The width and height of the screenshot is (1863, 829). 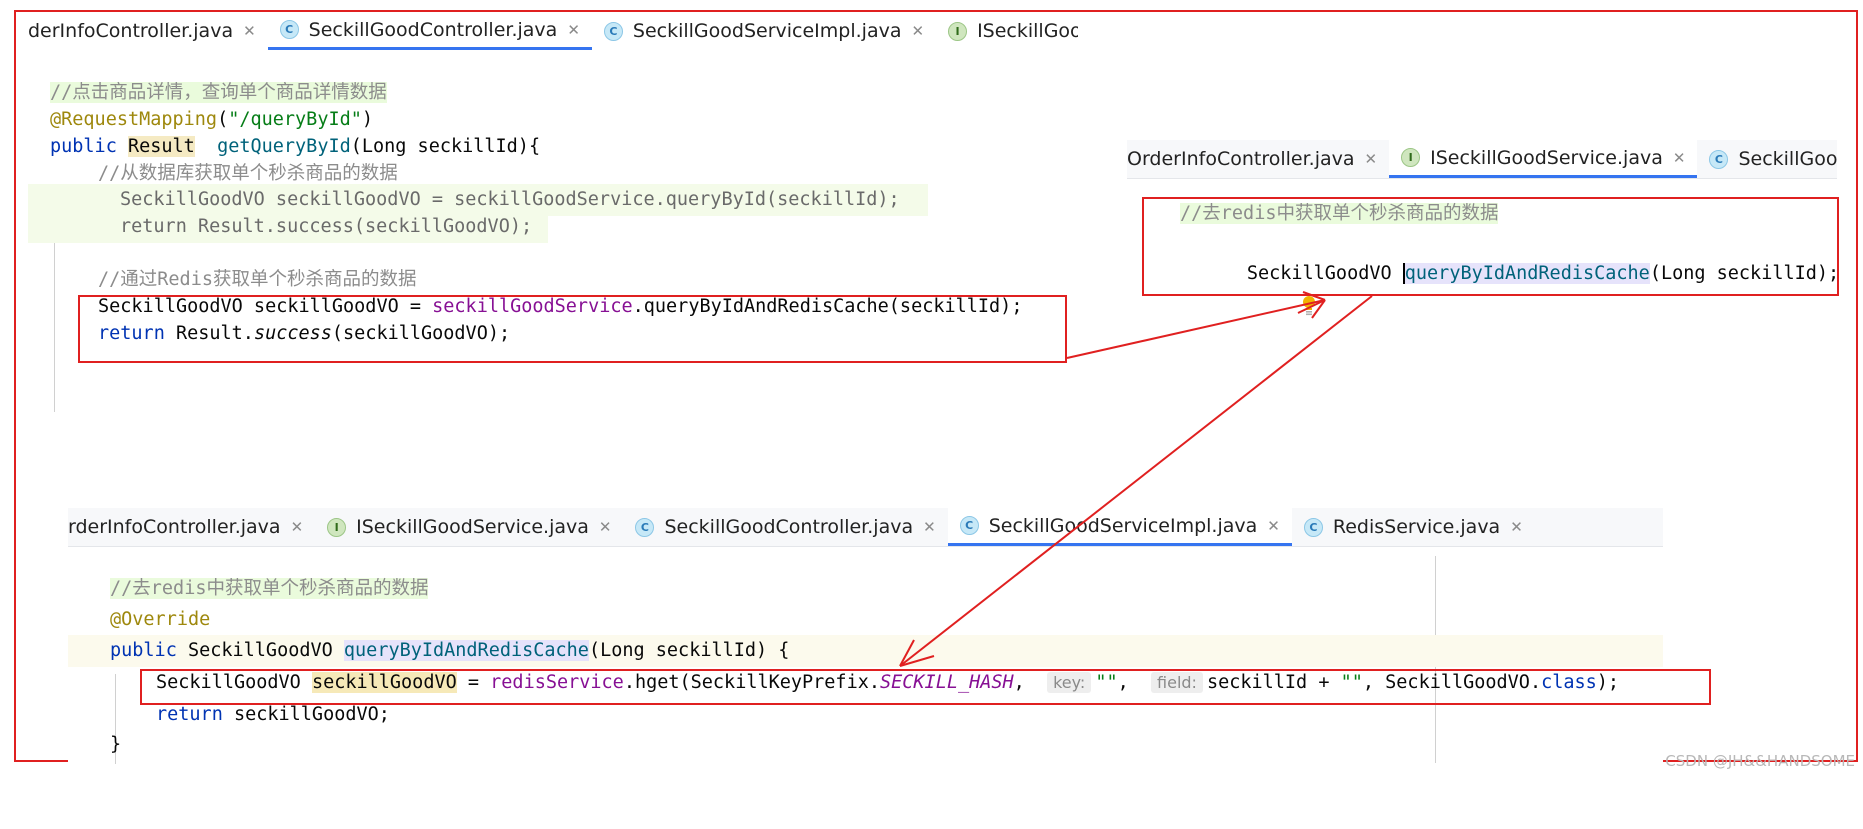 What do you see at coordinates (284, 146) in the screenshot?
I see `code-method-name: getQueryById` at bounding box center [284, 146].